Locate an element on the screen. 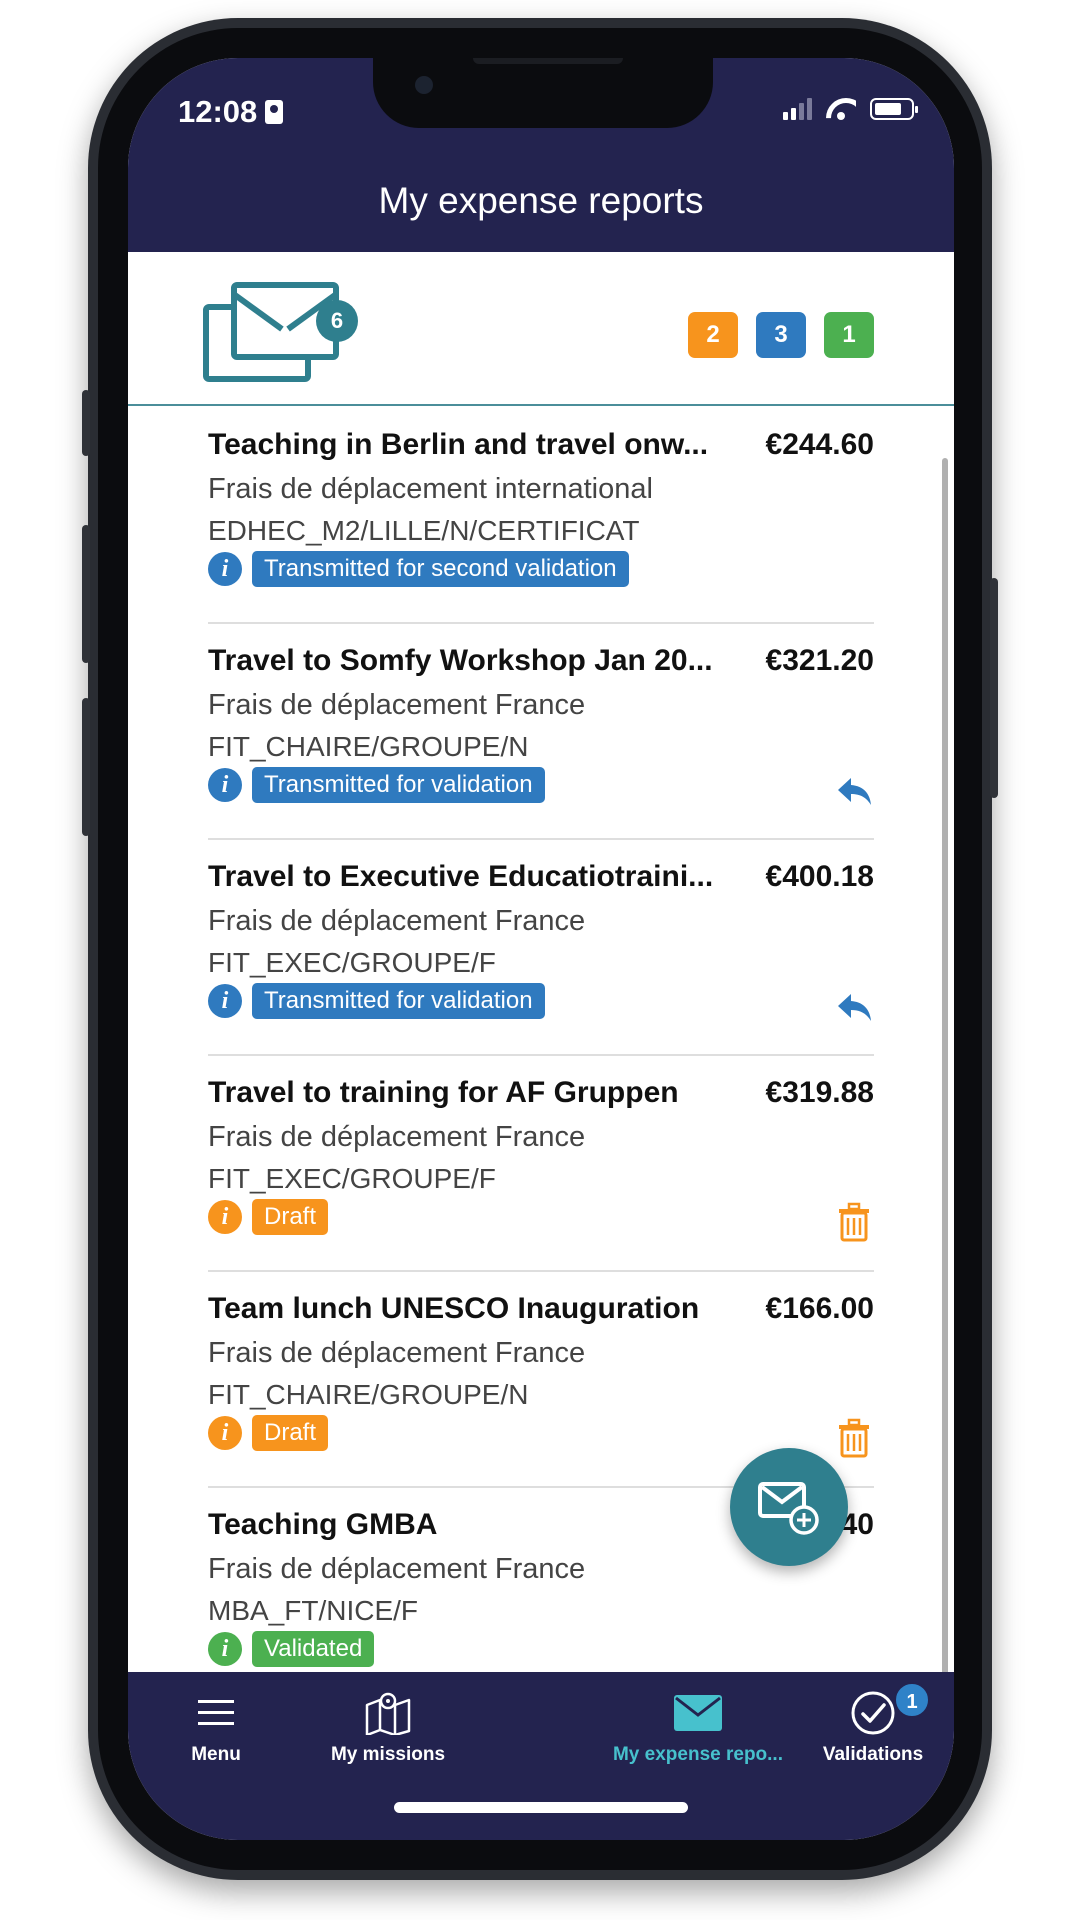  volume-up-button is located at coordinates (86, 594).